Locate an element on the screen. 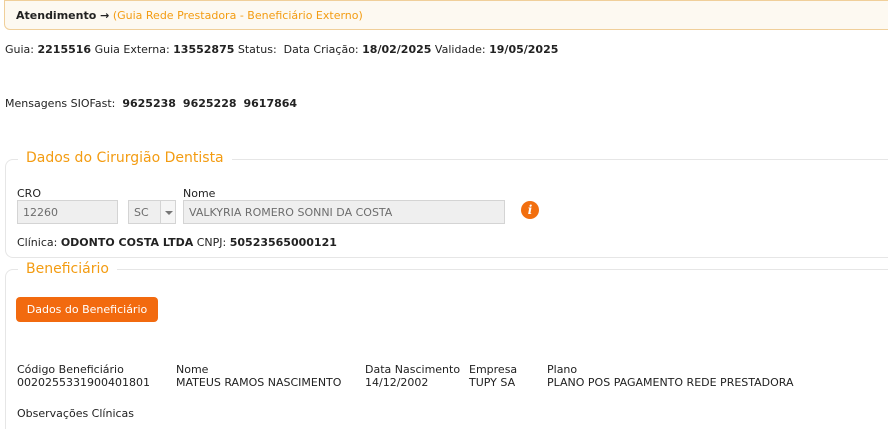  nome-value: MATEUS RAMOS NASCIMENTO is located at coordinates (259, 382).